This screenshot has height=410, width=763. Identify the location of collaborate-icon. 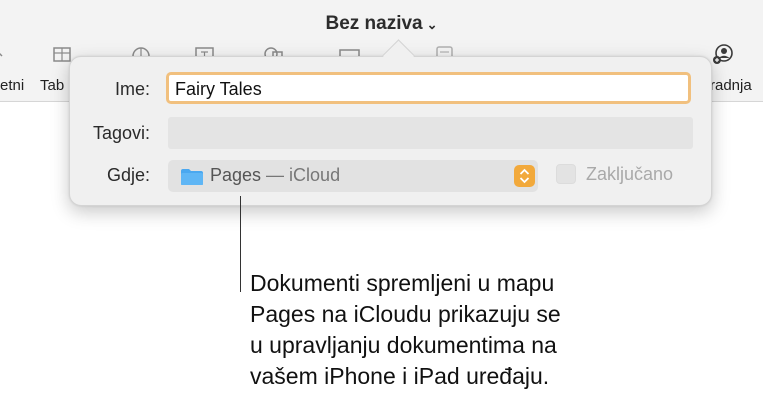
(724, 54).